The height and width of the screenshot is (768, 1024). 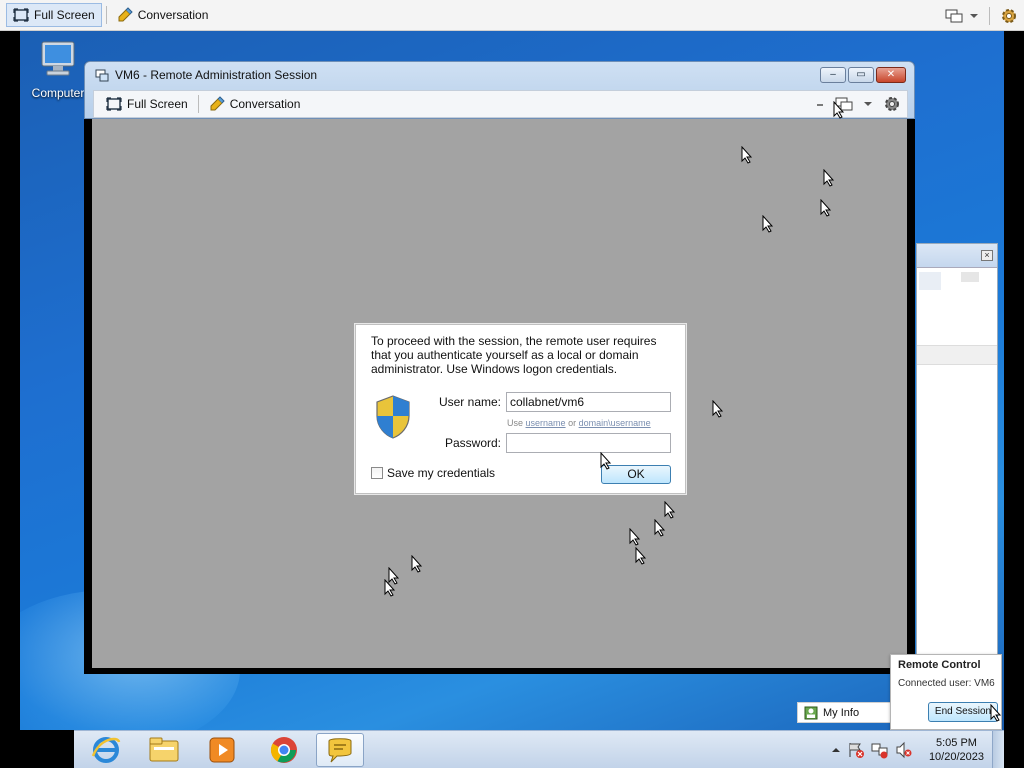 What do you see at coordinates (833, 75) in the screenshot?
I see `minimize-button: –` at bounding box center [833, 75].